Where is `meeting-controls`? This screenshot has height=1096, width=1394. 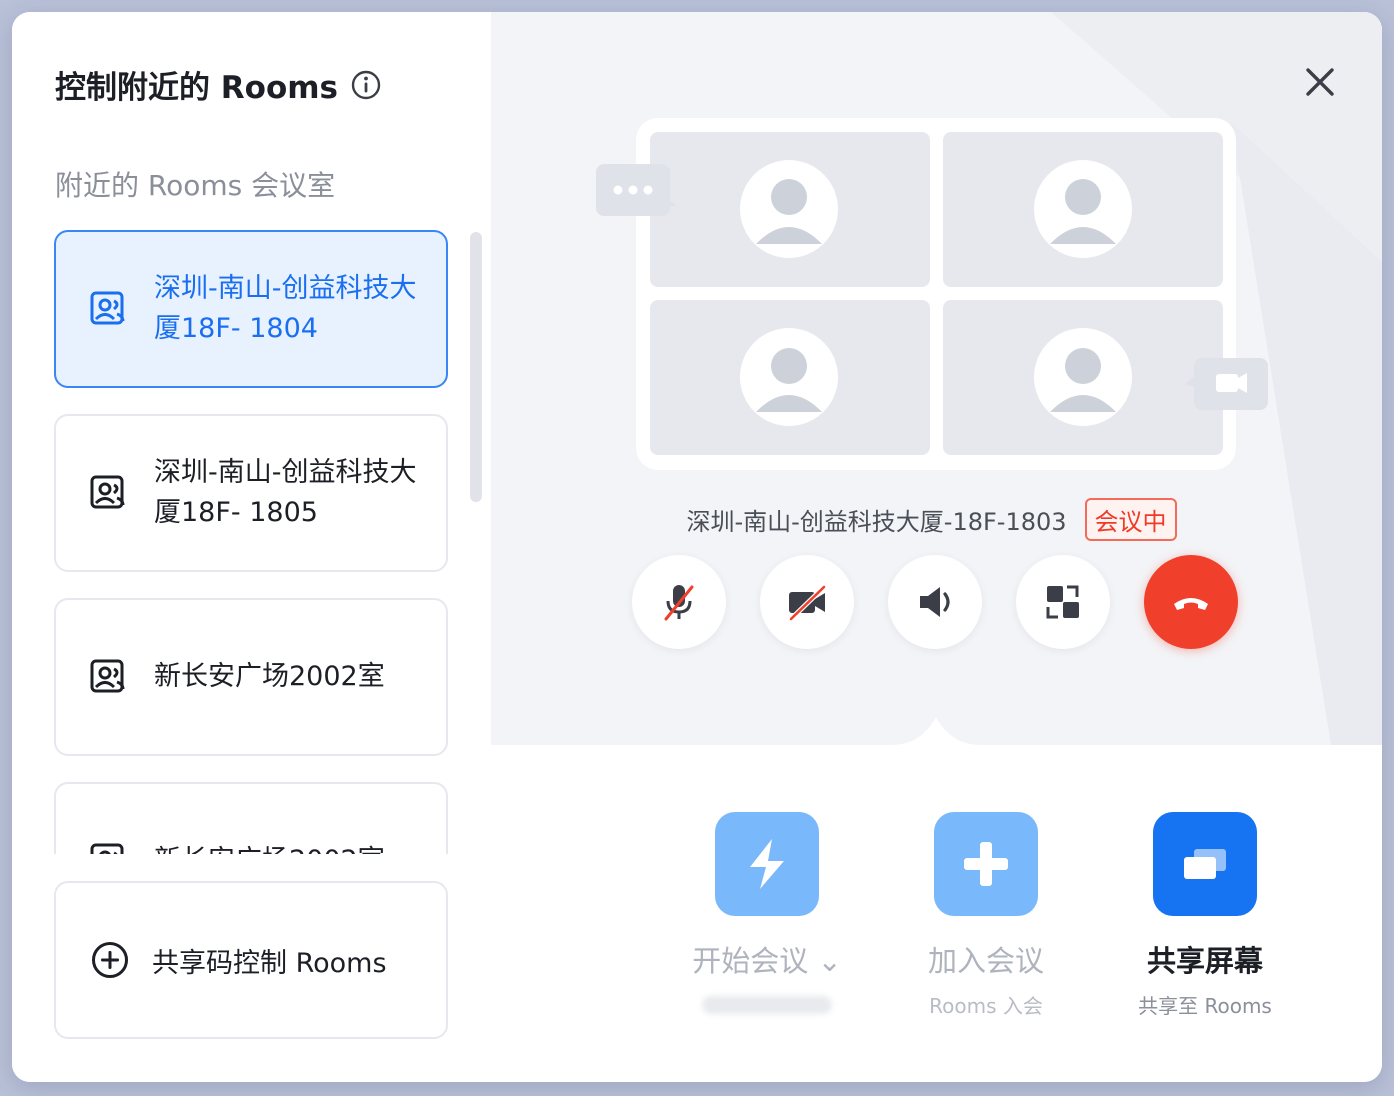
meeting-controls is located at coordinates (935, 602).